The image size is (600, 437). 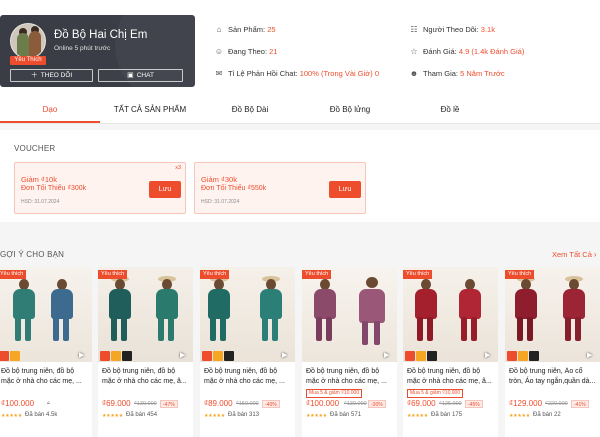 I want to click on tab-other-sets: Đồ lề, so click(x=450, y=108).